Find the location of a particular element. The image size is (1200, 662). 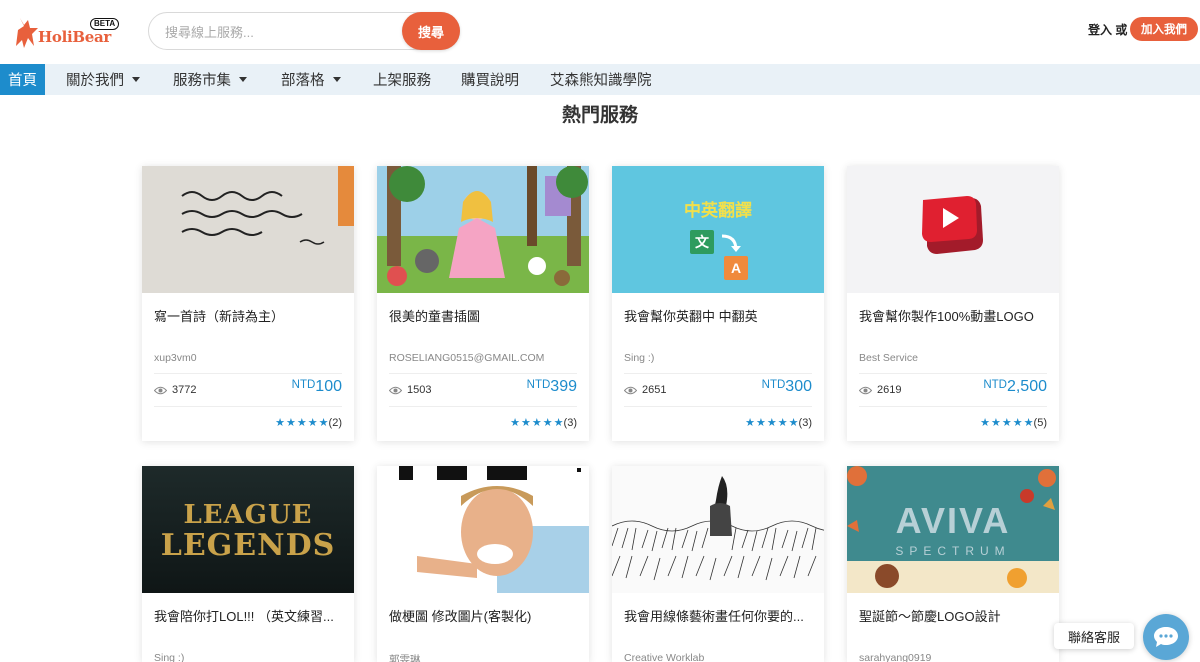

views-count: 2619 is located at coordinates (889, 390).